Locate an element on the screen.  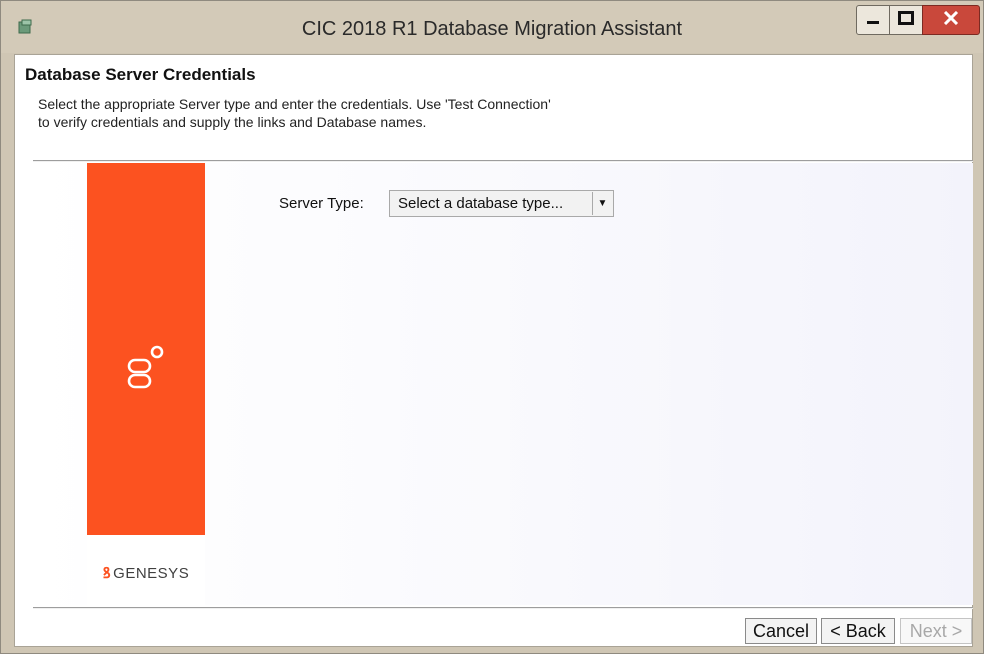
maximize-button is located at coordinates (906, 20).